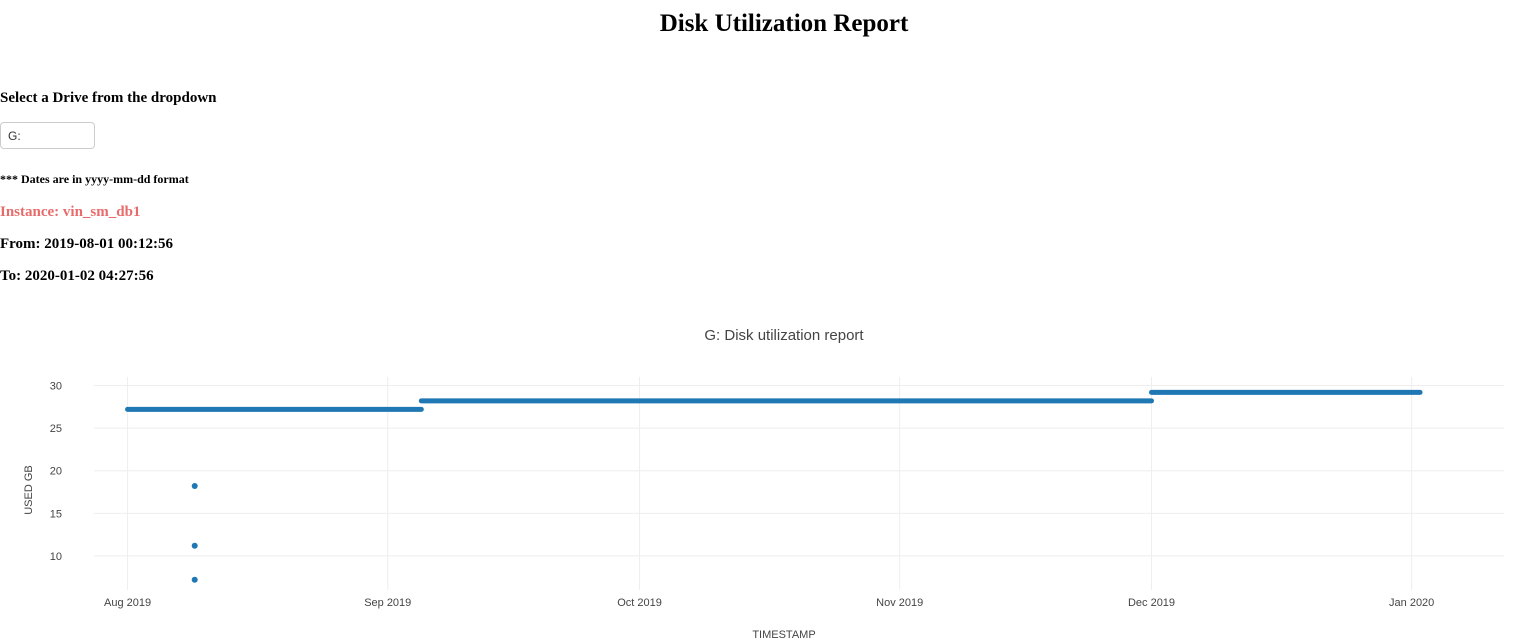  I want to click on y-tick-label: 20, so click(56, 472).